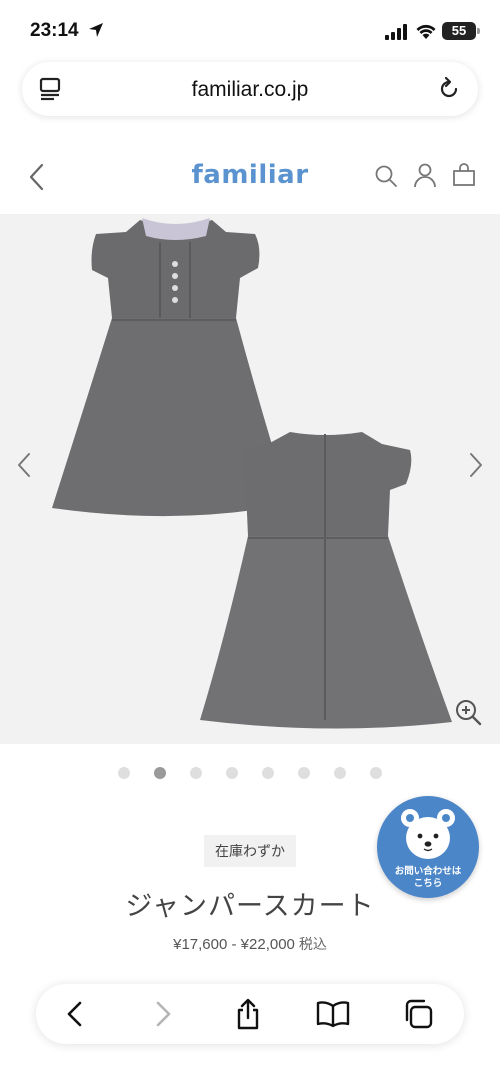 The height and width of the screenshot is (1080, 500). I want to click on price-range: ¥17,600 - ¥22,000, so click(234, 944).